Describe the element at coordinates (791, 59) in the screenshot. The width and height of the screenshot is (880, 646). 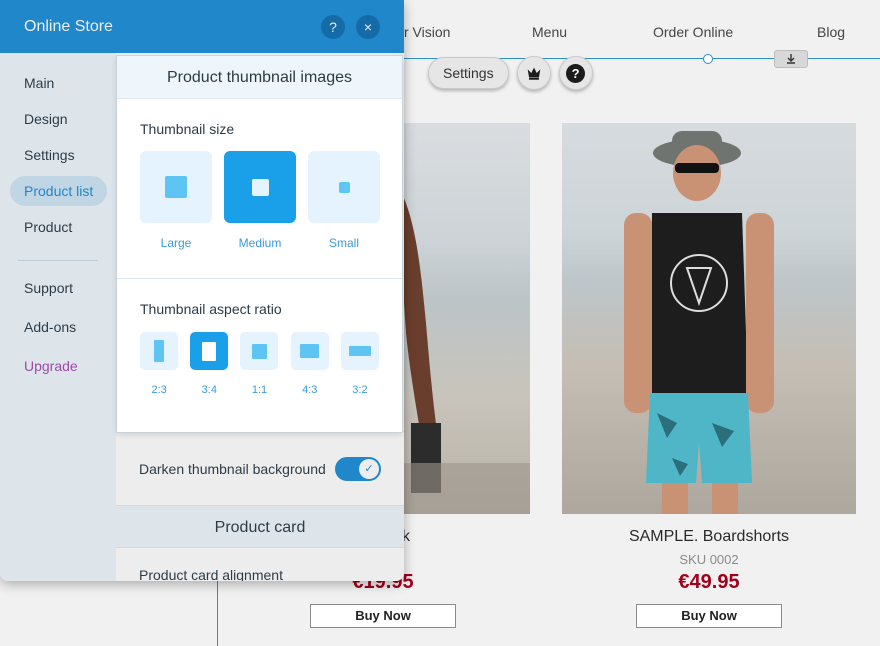
I see `download-icon` at that location.